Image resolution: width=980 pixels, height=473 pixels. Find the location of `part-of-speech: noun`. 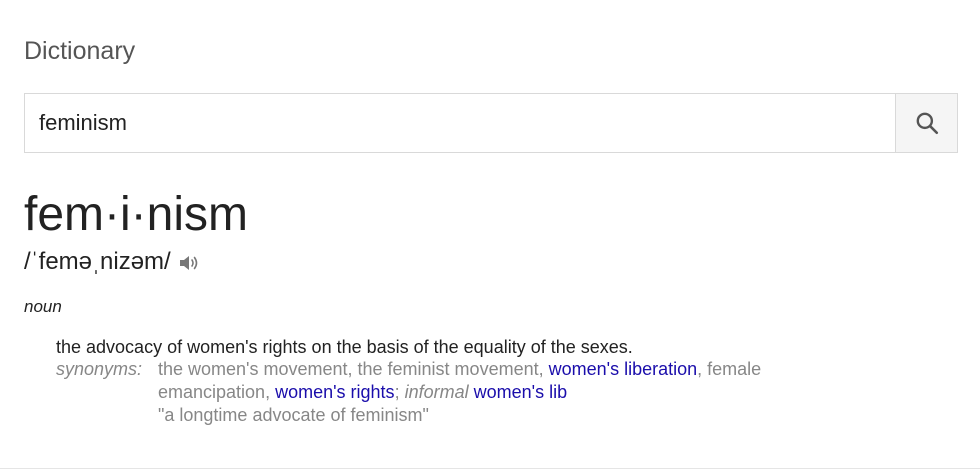

part-of-speech: noun is located at coordinates (43, 306).